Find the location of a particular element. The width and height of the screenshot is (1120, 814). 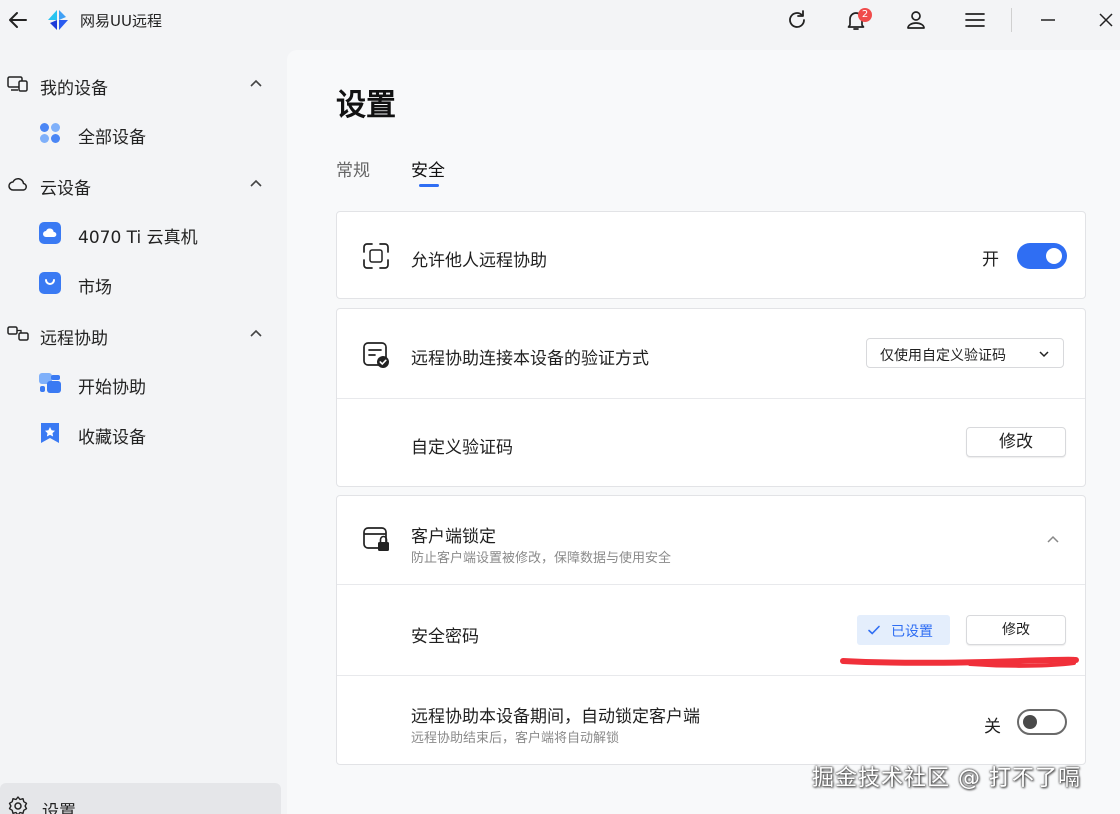

bookmark-star-icon is located at coordinates (50, 433).